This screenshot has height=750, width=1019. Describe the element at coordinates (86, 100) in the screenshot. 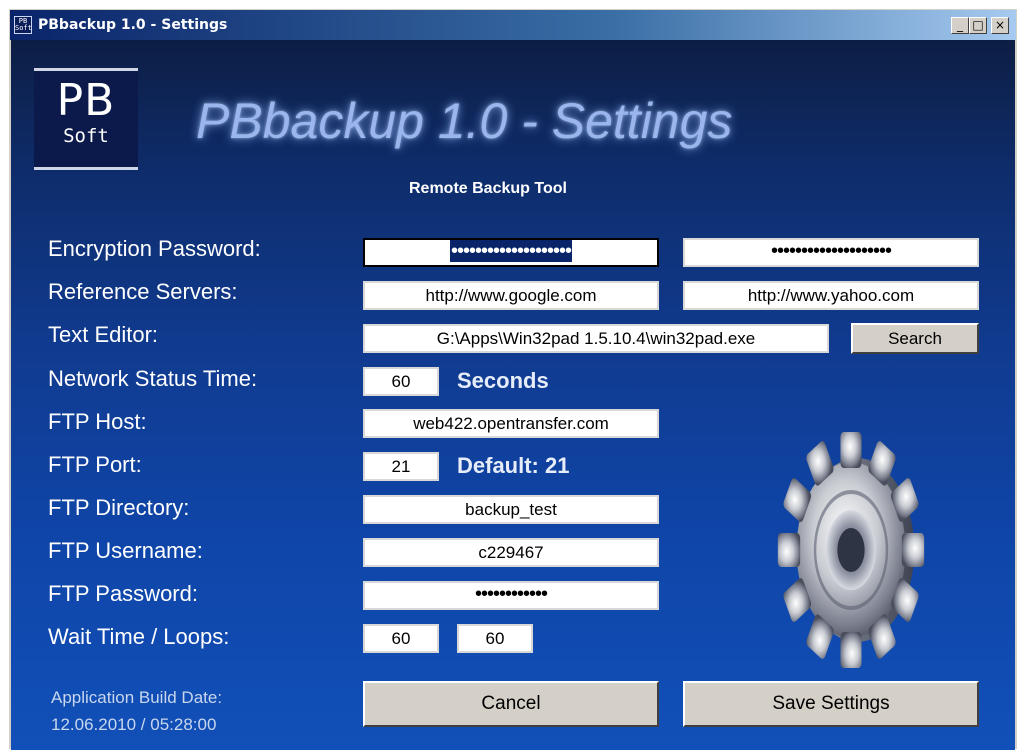

I see `logo-pb-text: PB` at that location.